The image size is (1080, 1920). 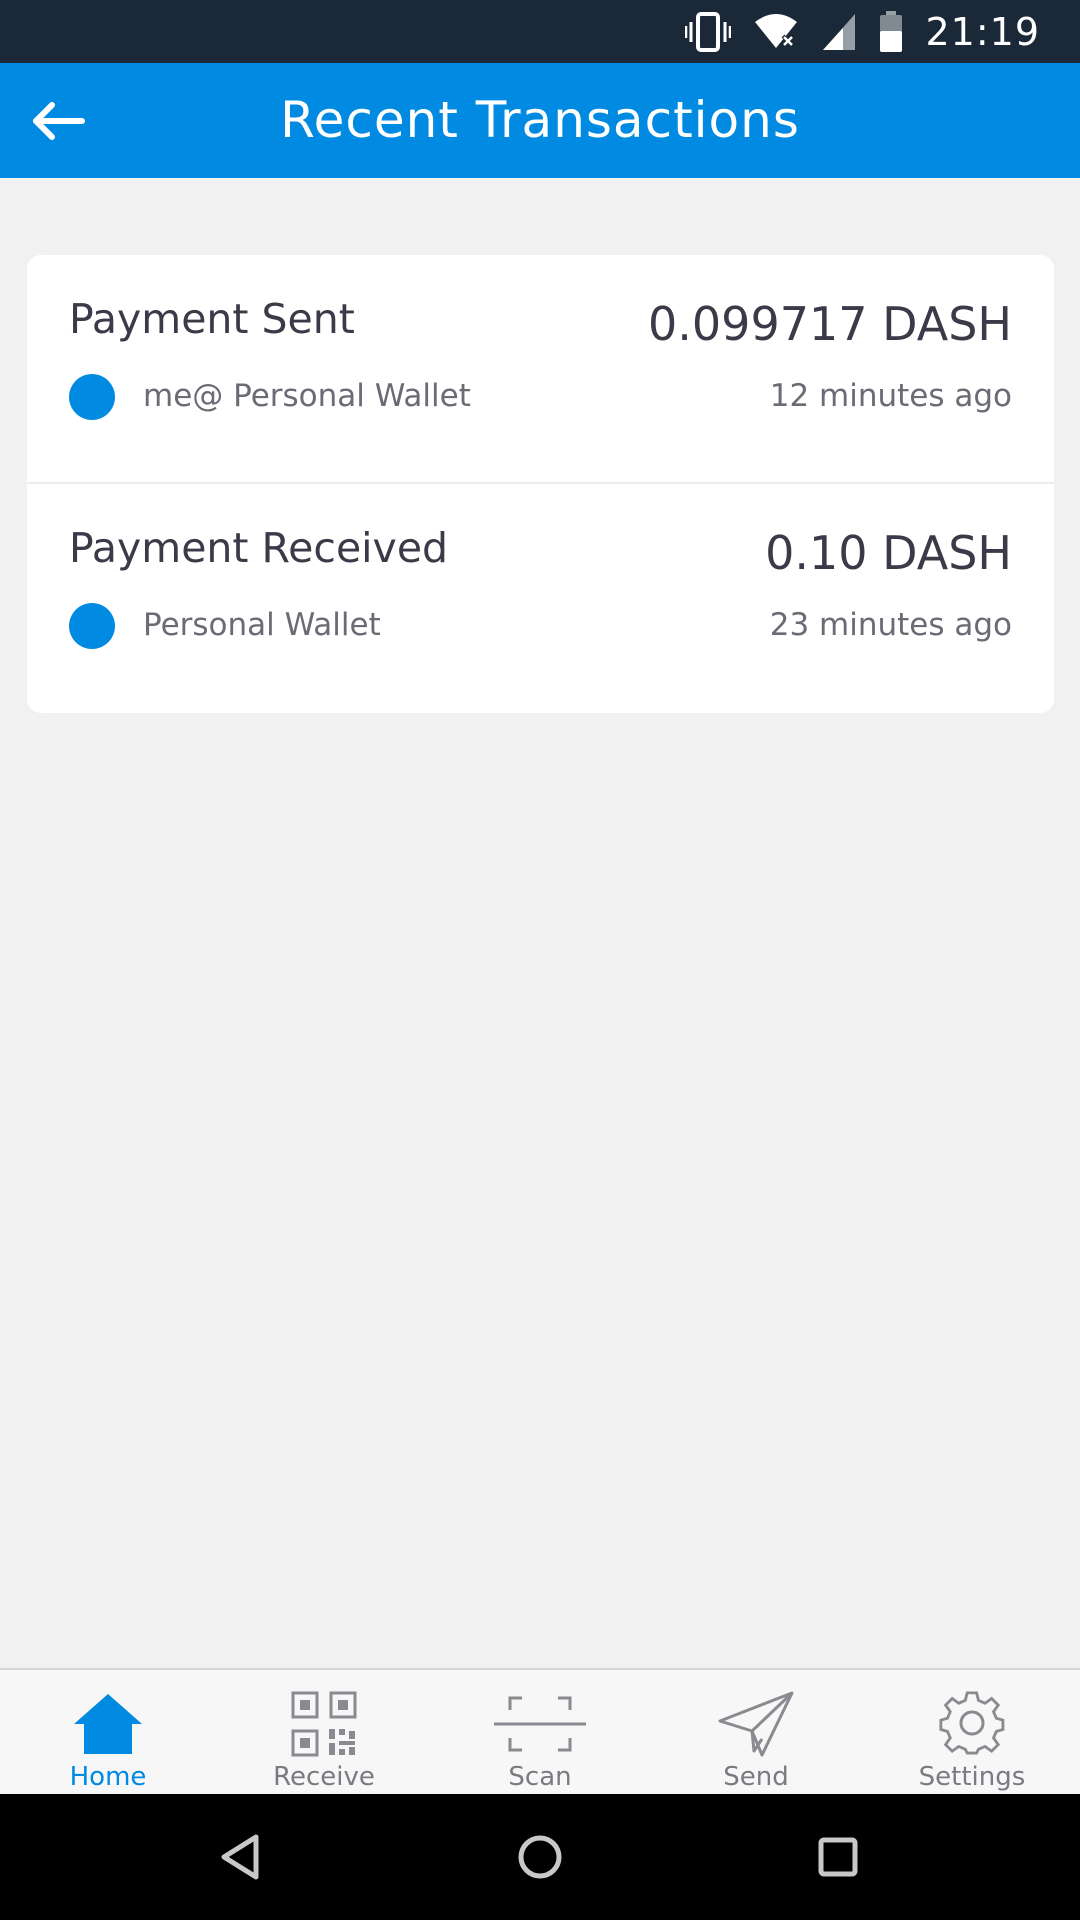 I want to click on nav-label: Scan, so click(x=540, y=1777).